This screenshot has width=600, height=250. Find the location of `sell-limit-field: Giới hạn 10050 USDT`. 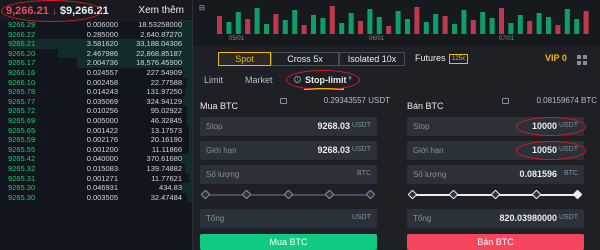

sell-limit-field: Giới hạn 10050 USDT is located at coordinates (495, 150).